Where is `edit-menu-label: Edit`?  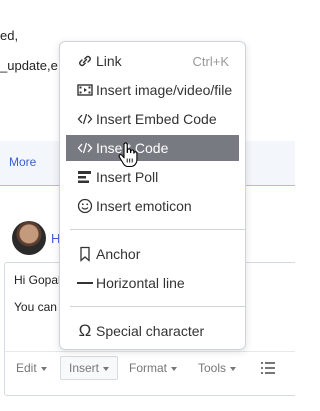
edit-menu-label: Edit is located at coordinates (26, 368).